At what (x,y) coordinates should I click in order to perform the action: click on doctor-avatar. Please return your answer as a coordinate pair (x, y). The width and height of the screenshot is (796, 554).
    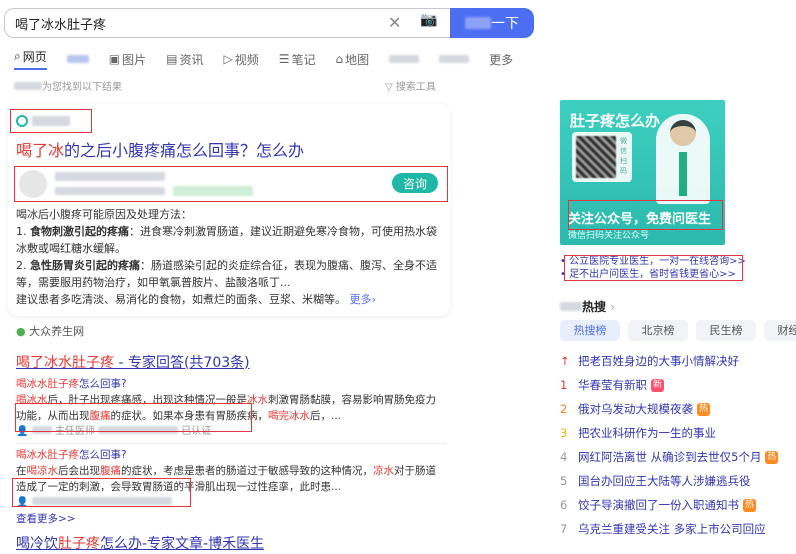
    Looking at the image, I should click on (33, 184).